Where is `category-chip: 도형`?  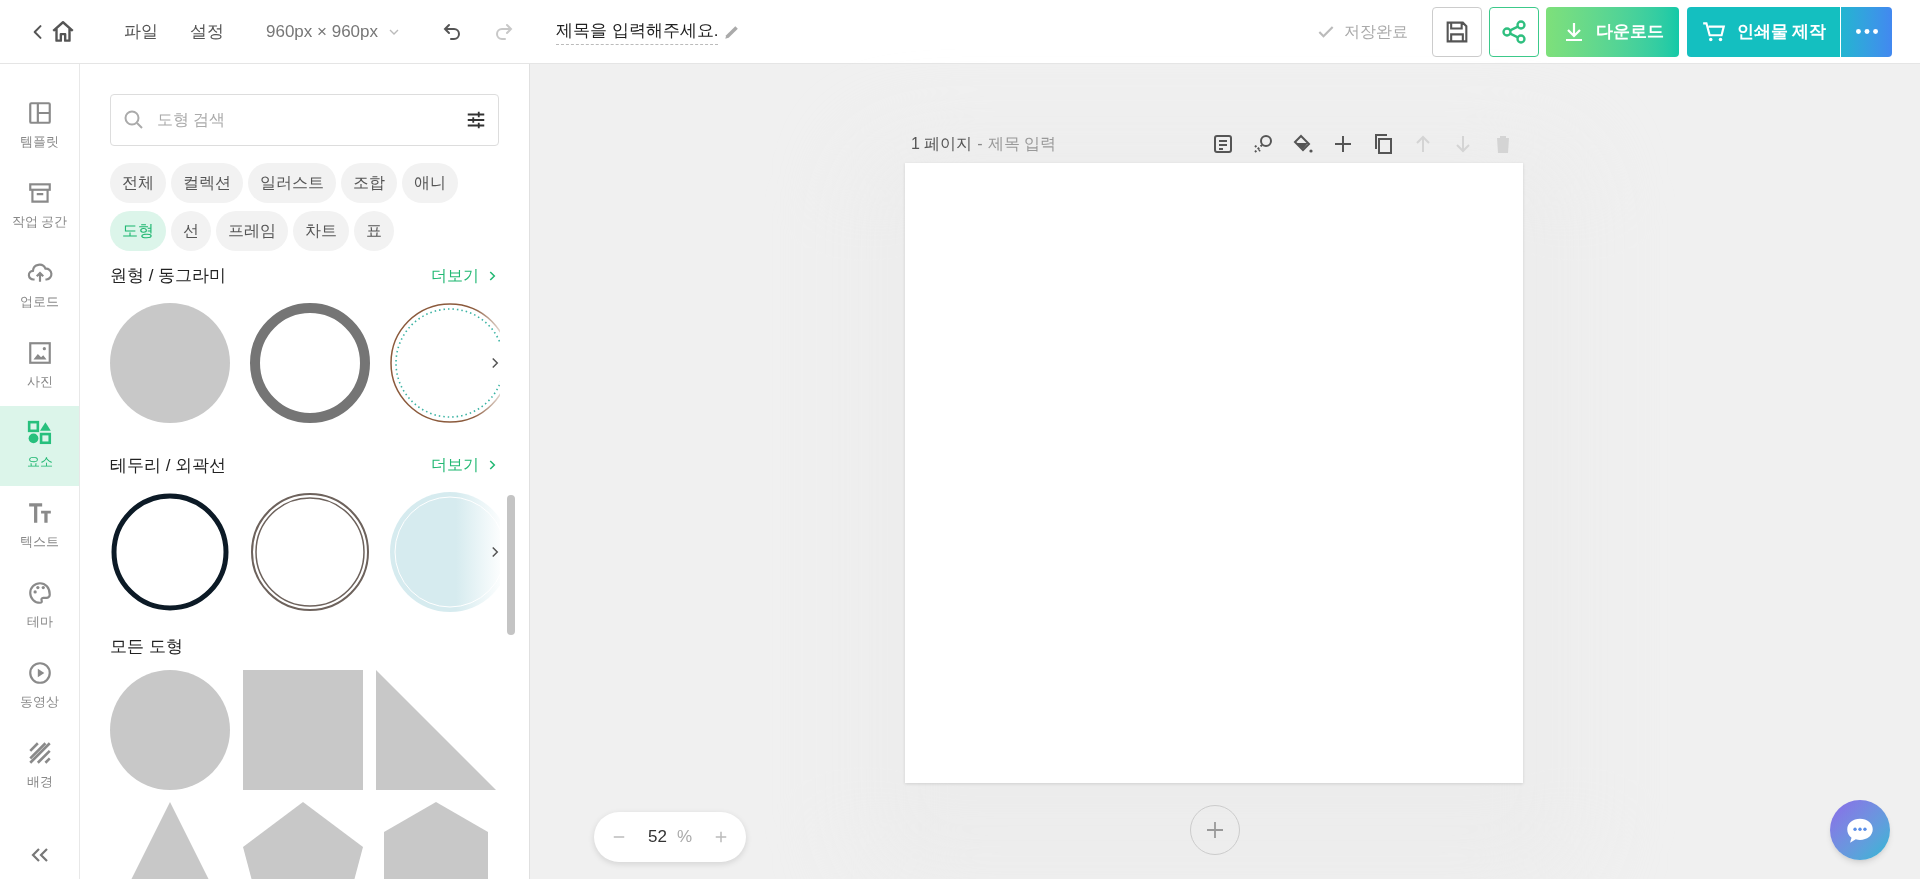 category-chip: 도형 is located at coordinates (138, 231).